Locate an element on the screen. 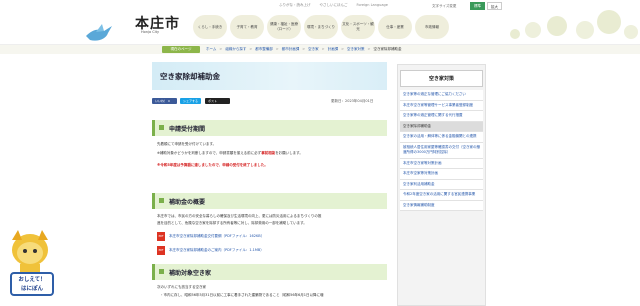 The image size is (640, 306). font-standard-button: 標準 is located at coordinates (477, 6).